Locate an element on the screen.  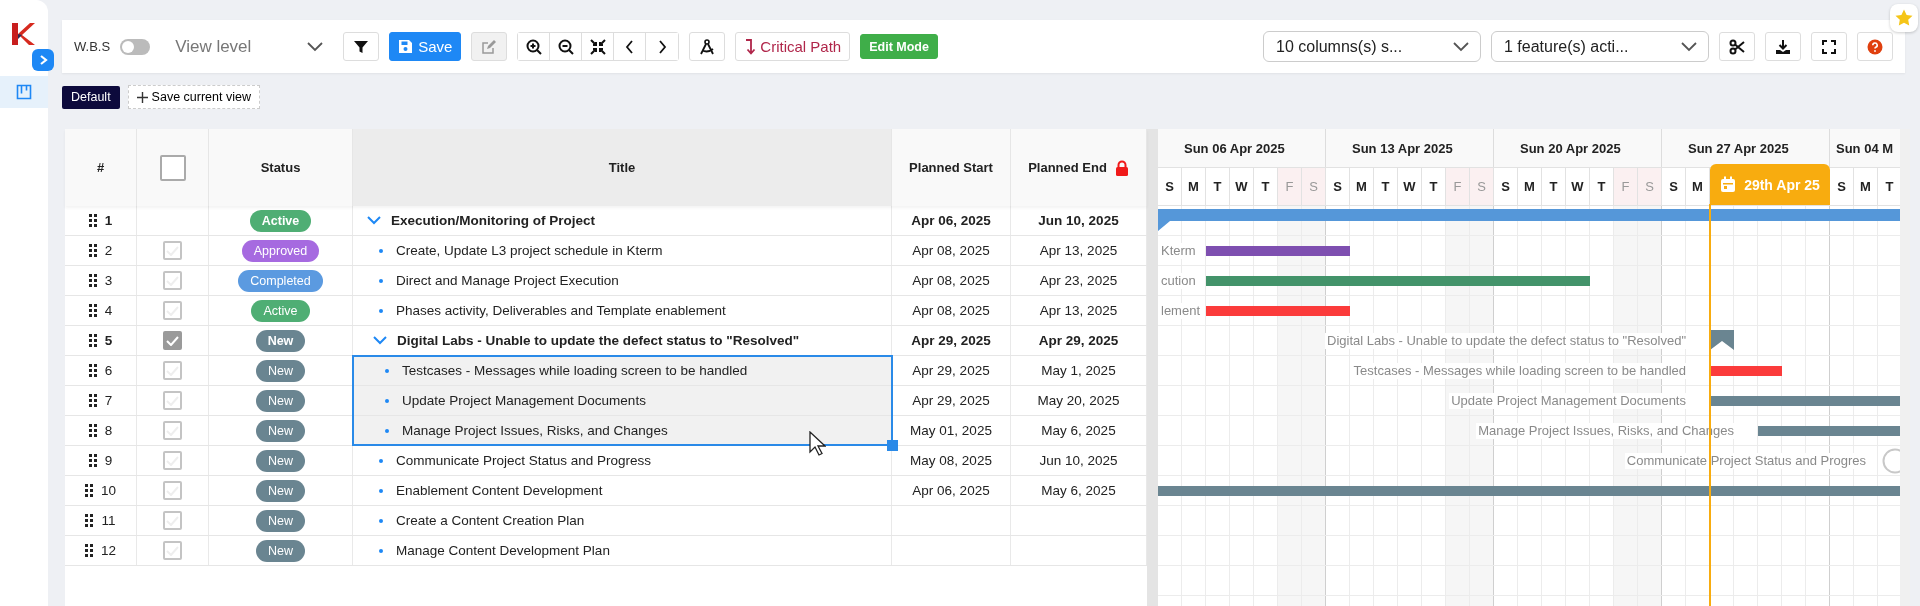
column-header: Title is located at coordinates (622, 167).